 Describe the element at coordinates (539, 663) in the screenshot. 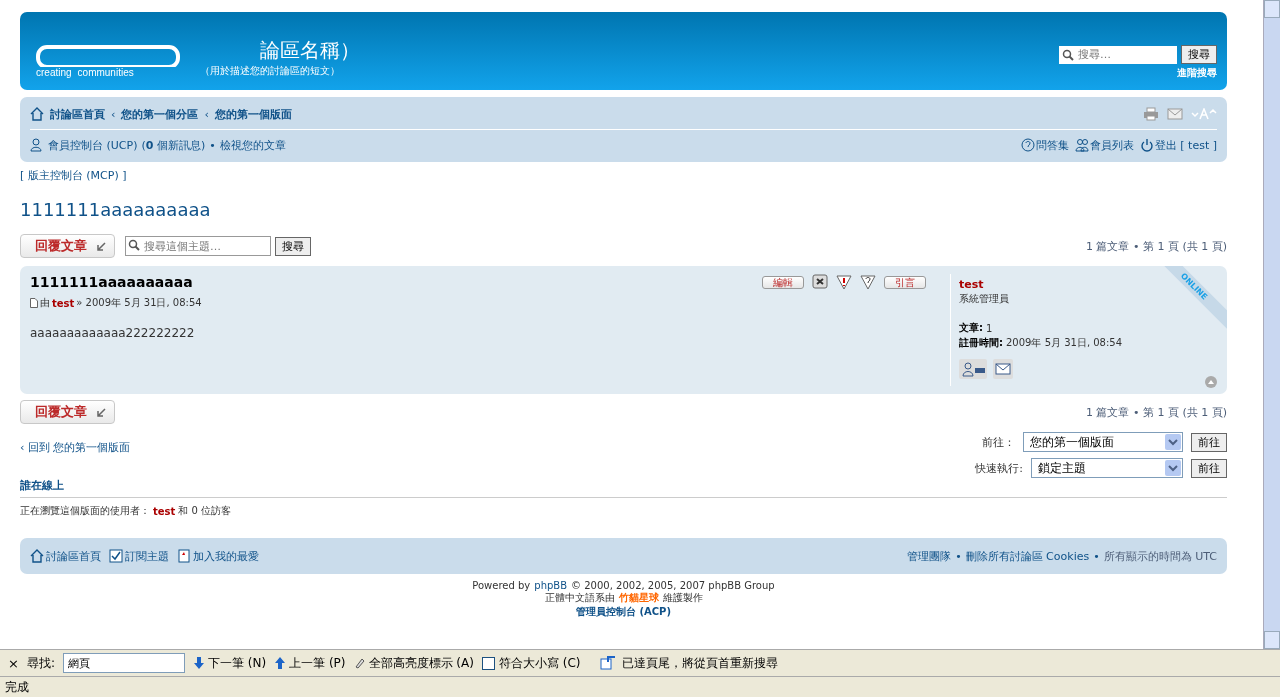

I see `match-case-label: 符合大小寫 (C)` at that location.